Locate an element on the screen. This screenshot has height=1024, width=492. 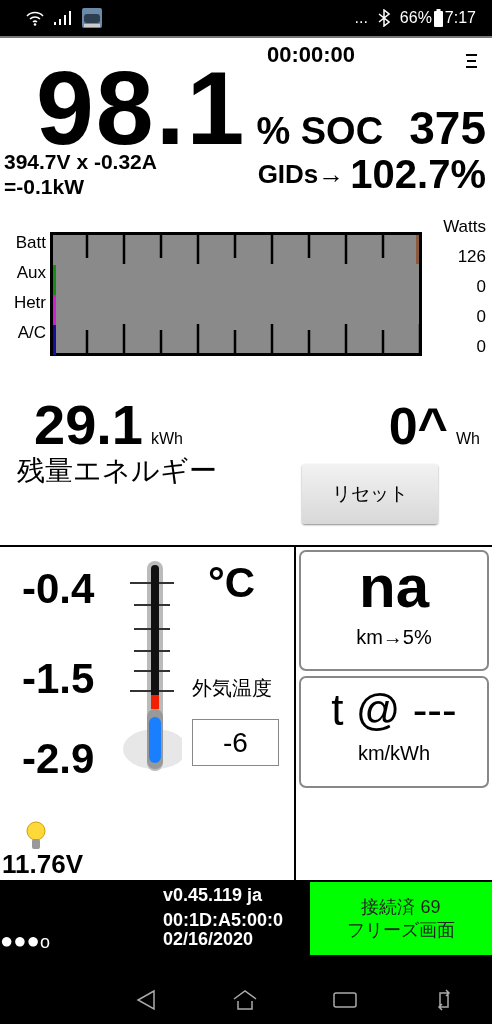
status-text: フリーズ画面 is located at coordinates (401, 930).